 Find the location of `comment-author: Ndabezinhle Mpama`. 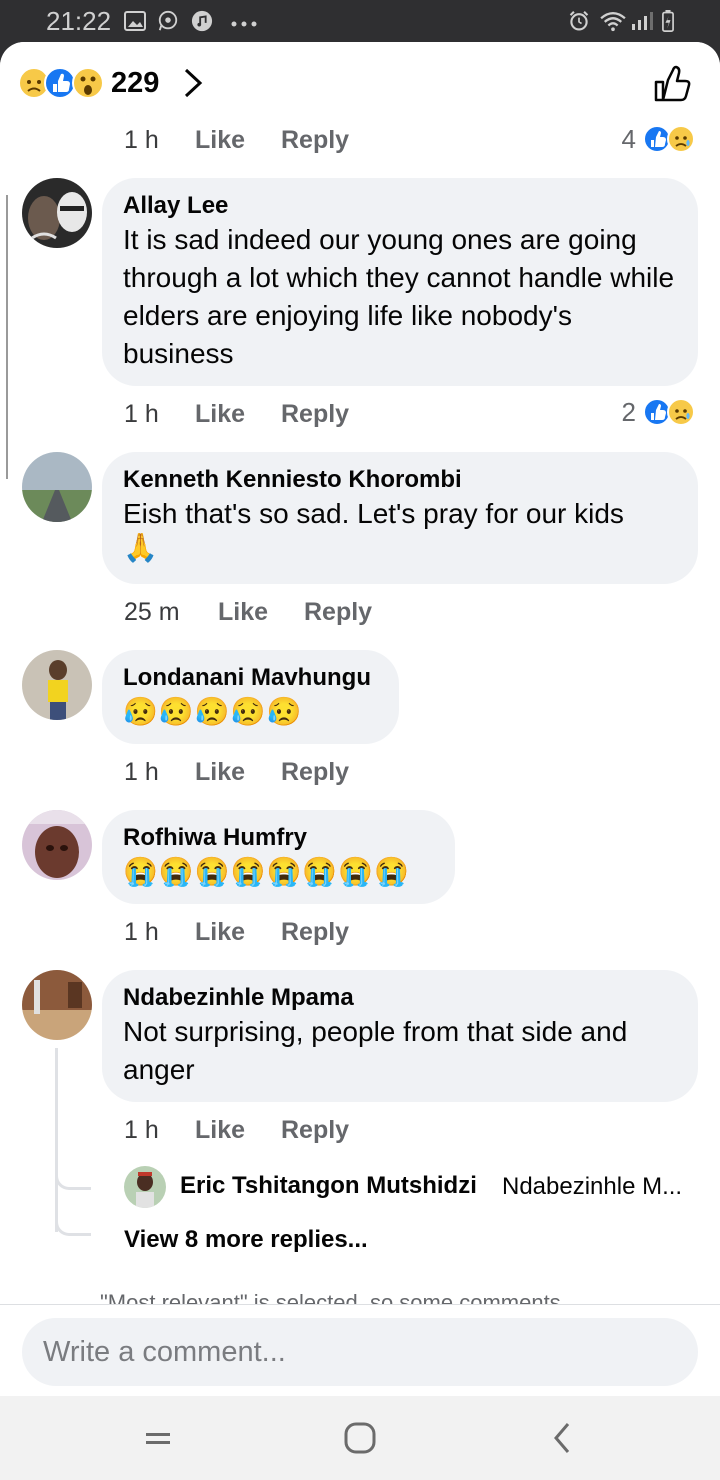

comment-author: Ndabezinhle Mpama is located at coordinates (399, 997).